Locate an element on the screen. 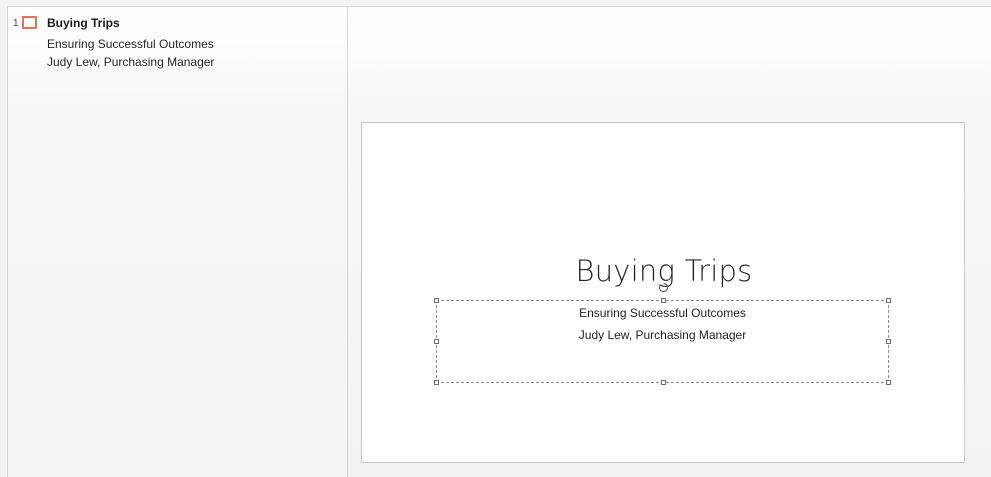 This screenshot has width=991, height=477. slide-icon is located at coordinates (29, 22).